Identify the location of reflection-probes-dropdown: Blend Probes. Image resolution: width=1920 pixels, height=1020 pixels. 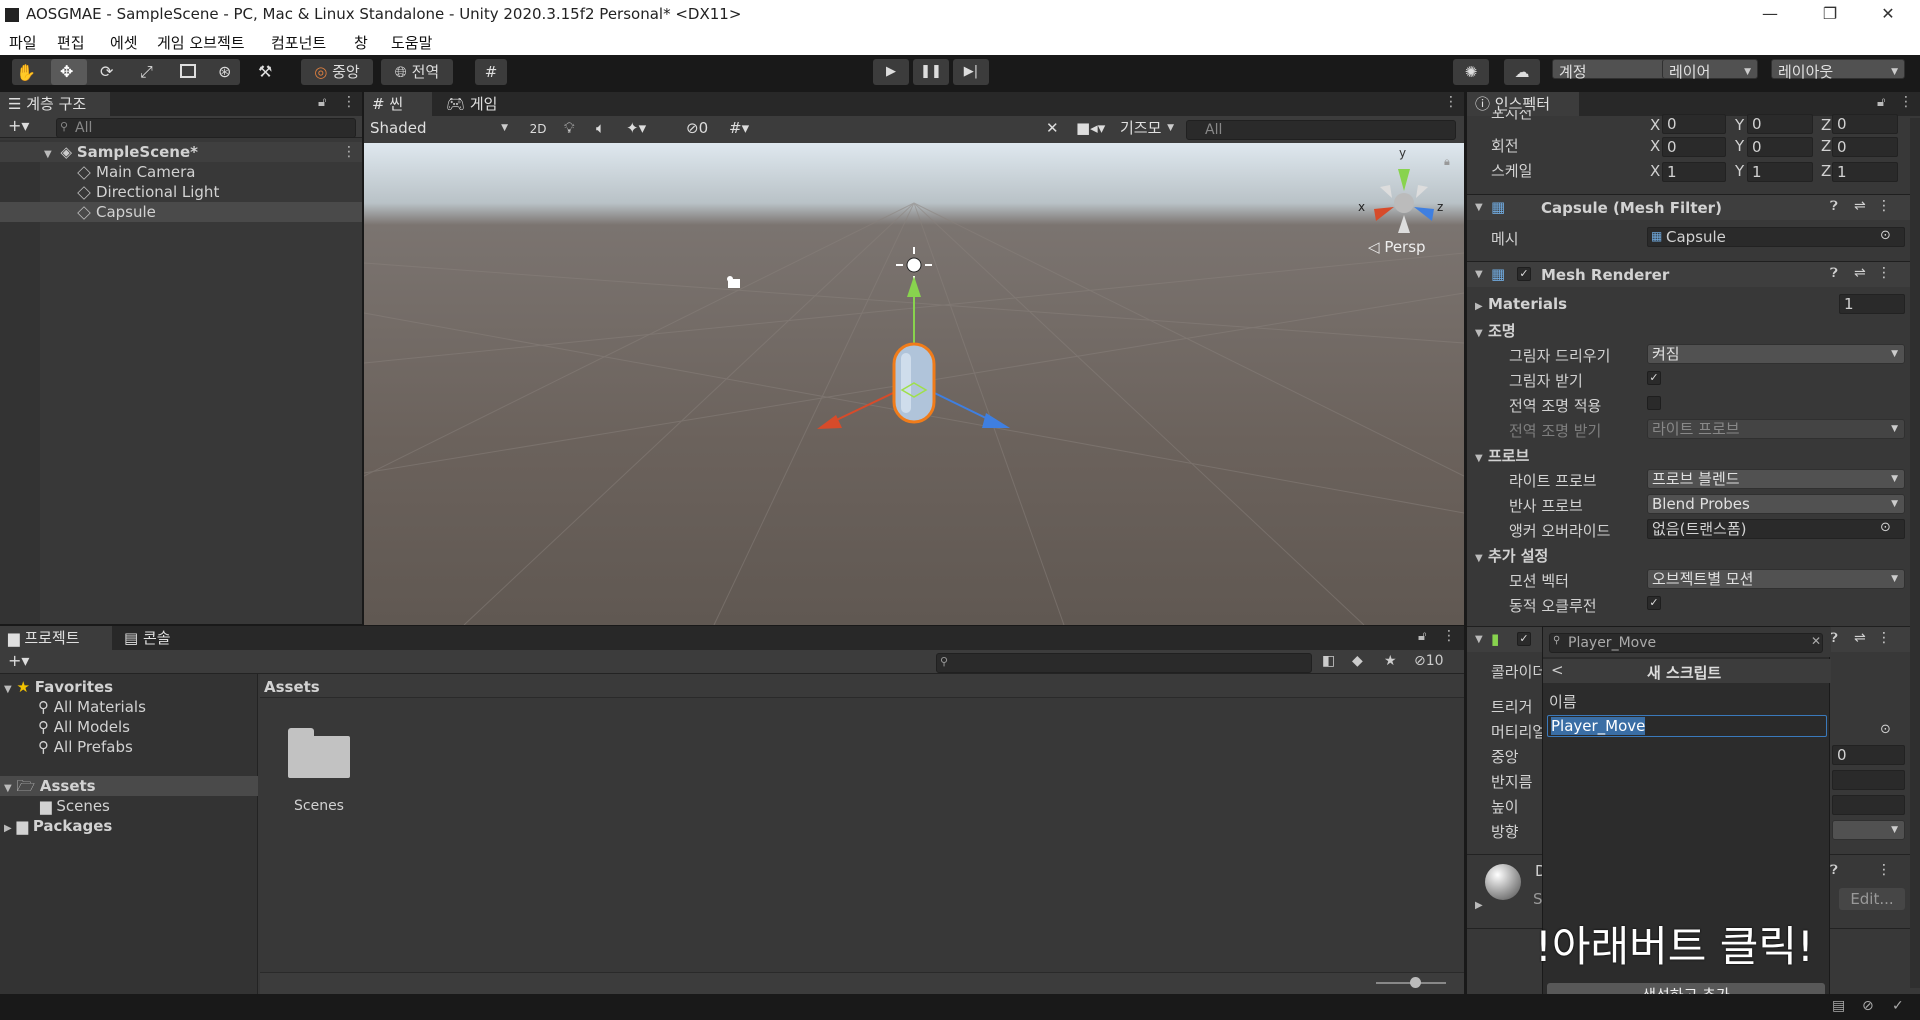
(1776, 504).